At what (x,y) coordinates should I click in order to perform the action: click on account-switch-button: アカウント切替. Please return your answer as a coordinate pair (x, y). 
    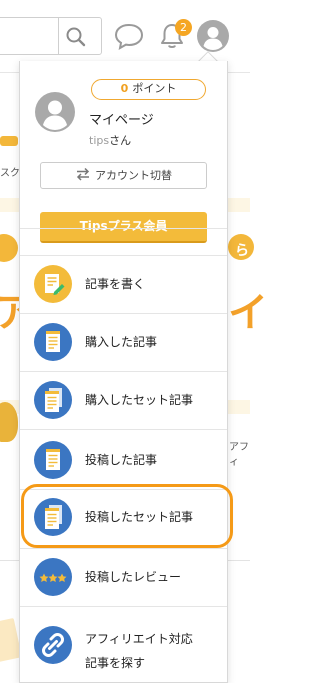
    Looking at the image, I should click on (123, 175).